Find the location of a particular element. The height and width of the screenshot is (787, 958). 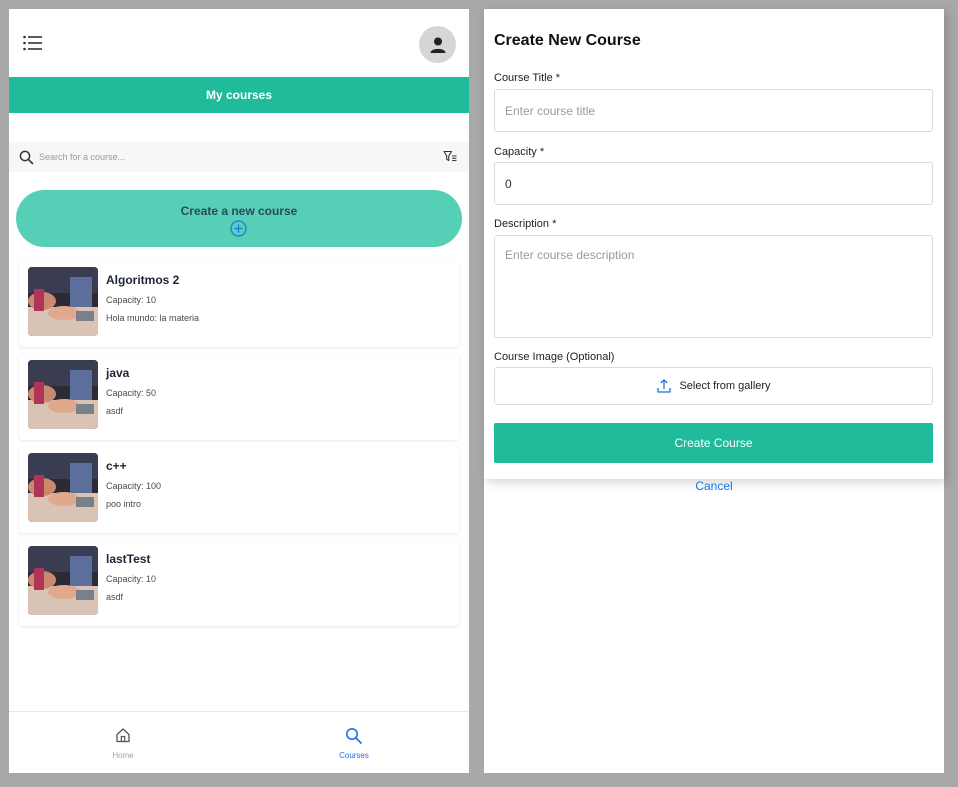

cancel-link: Cancel is located at coordinates (714, 486).